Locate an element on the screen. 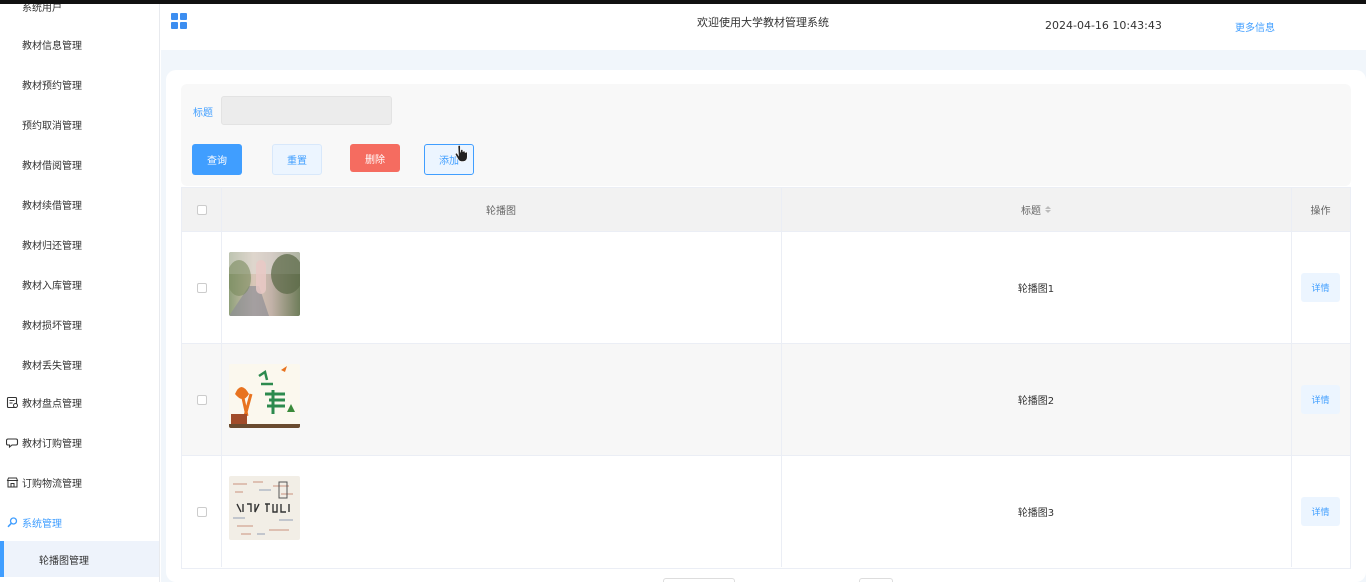 The image size is (1366, 582). select-all-checkbox is located at coordinates (201, 209).